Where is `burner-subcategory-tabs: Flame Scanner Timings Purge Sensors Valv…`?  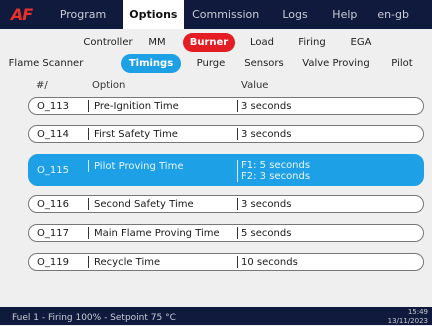
burner-subcategory-tabs: Flame Scanner Timings Purge Sensors Valv… is located at coordinates (216, 63).